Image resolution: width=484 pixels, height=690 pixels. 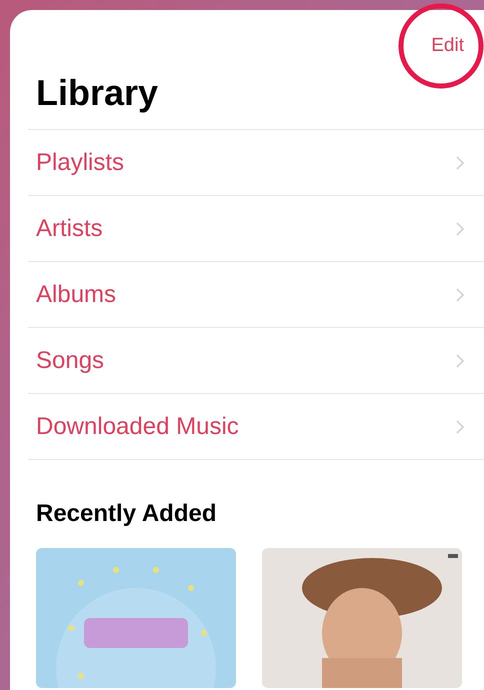 I want to click on library-item: Downloaded Music, so click(x=256, y=427).